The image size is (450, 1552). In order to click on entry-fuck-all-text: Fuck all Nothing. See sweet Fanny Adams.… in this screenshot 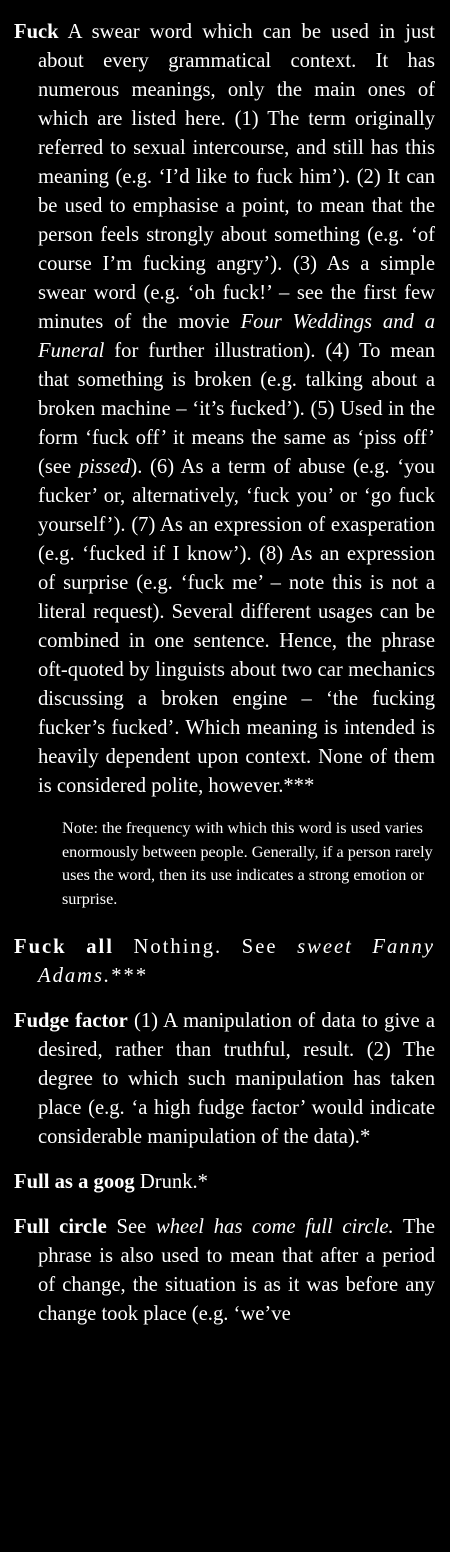, I will do `click(224, 962)`.